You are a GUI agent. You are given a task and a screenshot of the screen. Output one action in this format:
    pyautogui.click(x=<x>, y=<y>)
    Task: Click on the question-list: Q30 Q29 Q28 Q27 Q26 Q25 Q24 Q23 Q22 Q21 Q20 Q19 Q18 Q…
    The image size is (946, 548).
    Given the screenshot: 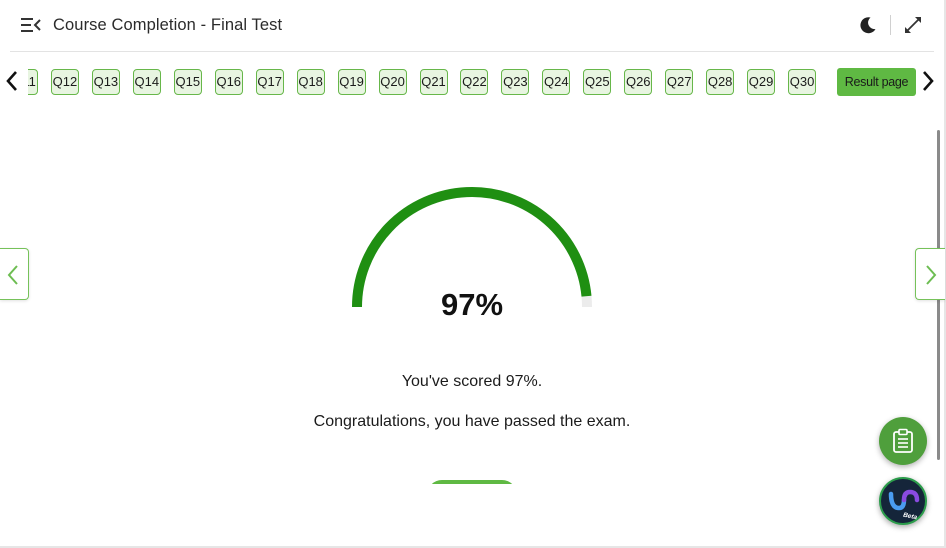 What is the action you would take?
    pyautogui.click(x=472, y=82)
    